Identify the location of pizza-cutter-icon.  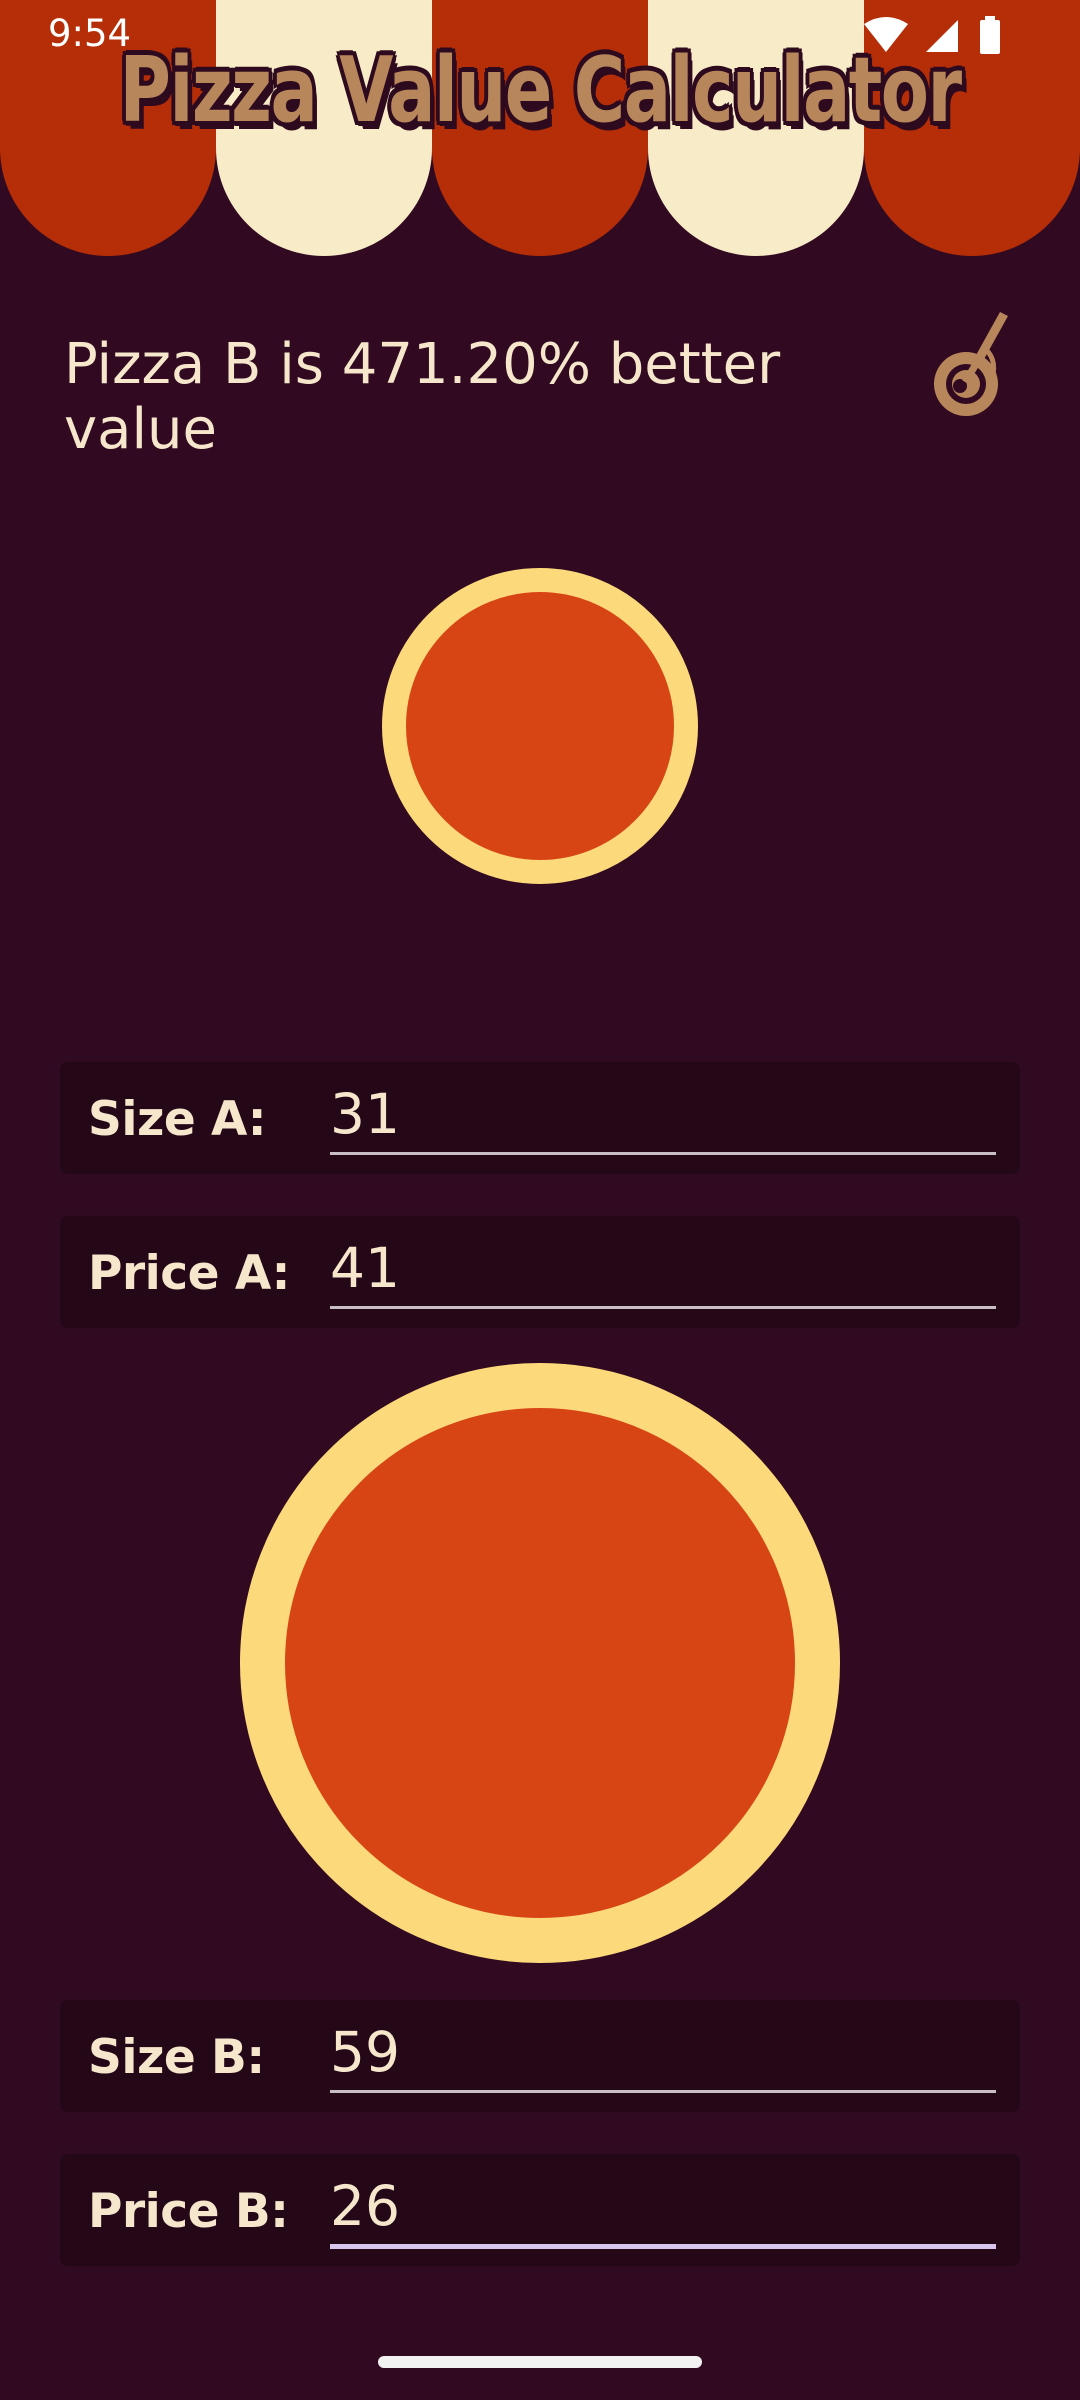
(971, 364).